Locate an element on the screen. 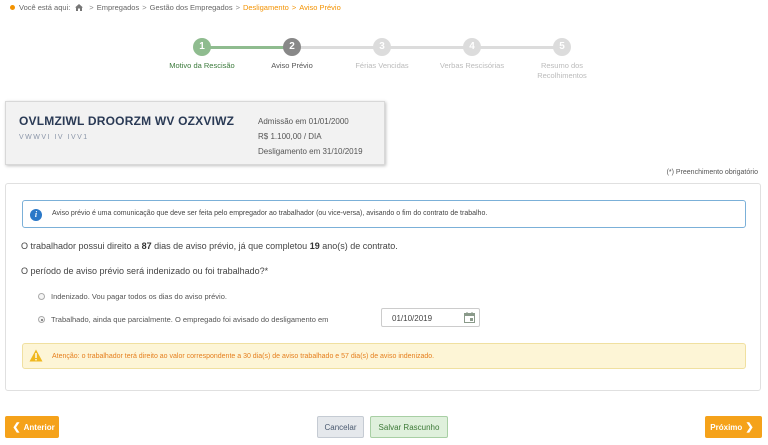 The width and height of the screenshot is (768, 445). radio-worked is located at coordinates (41, 319).